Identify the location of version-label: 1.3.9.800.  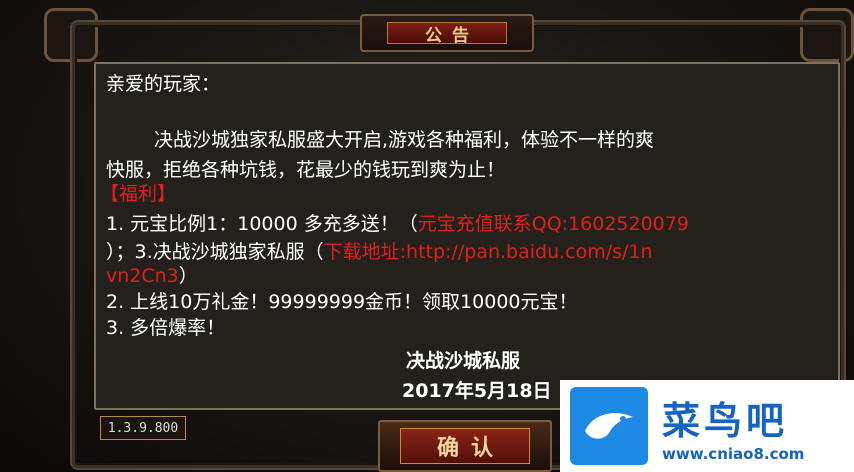
(143, 428).